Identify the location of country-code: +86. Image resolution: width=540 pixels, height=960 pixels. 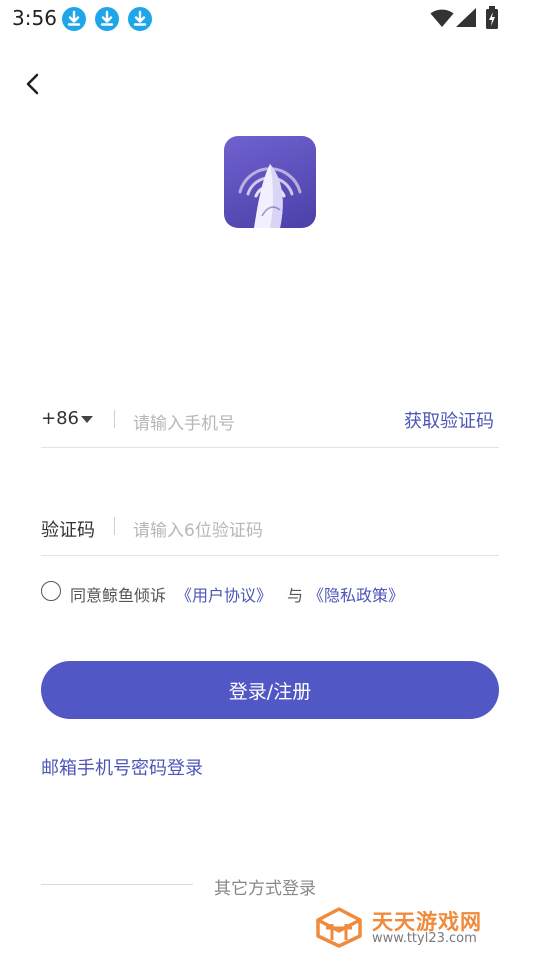
(60, 418).